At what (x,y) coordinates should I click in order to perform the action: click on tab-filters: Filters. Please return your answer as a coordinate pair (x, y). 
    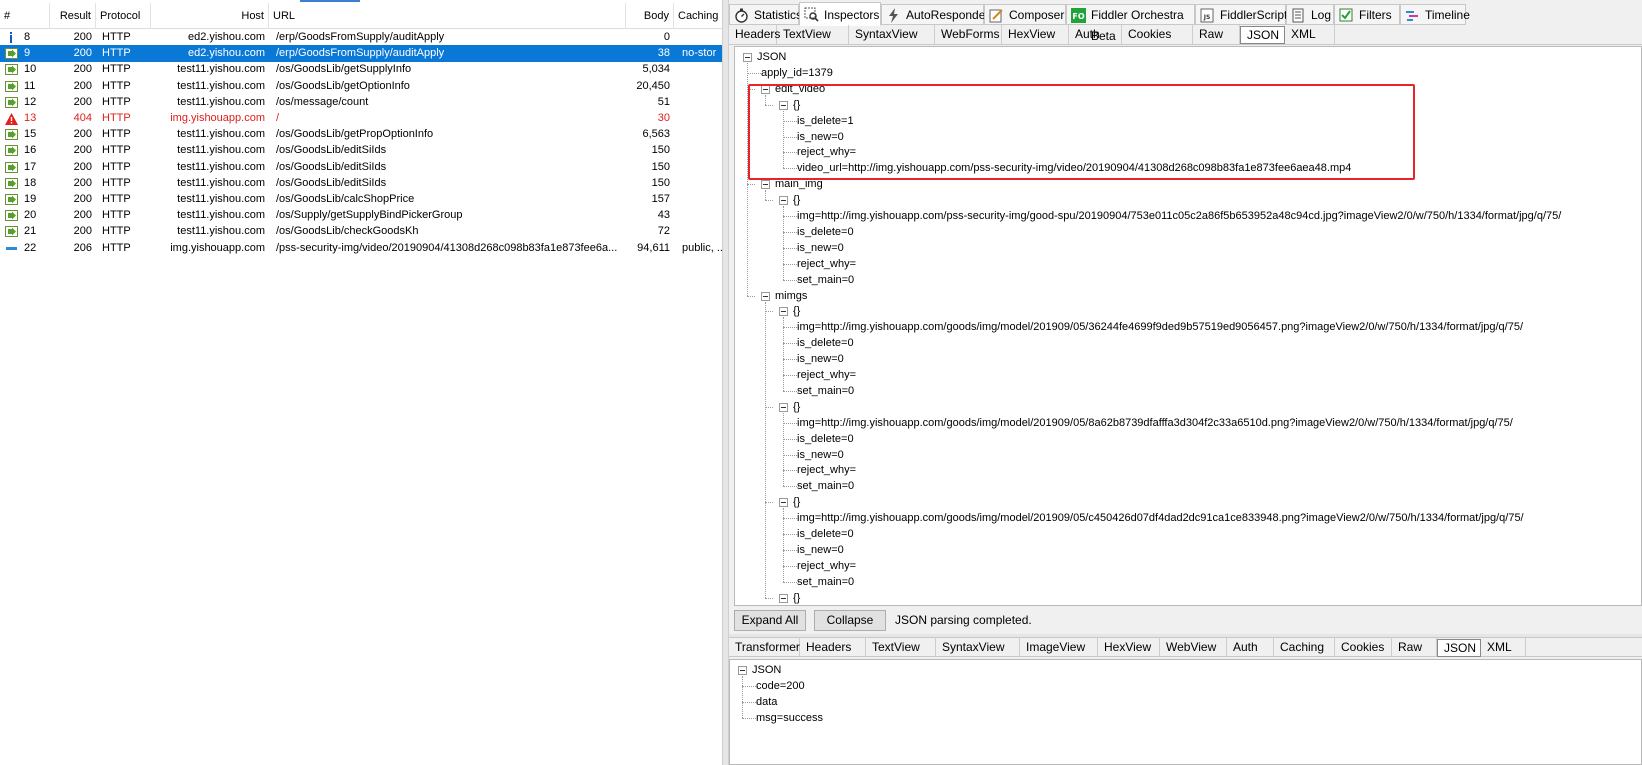
    Looking at the image, I should click on (1367, 14).